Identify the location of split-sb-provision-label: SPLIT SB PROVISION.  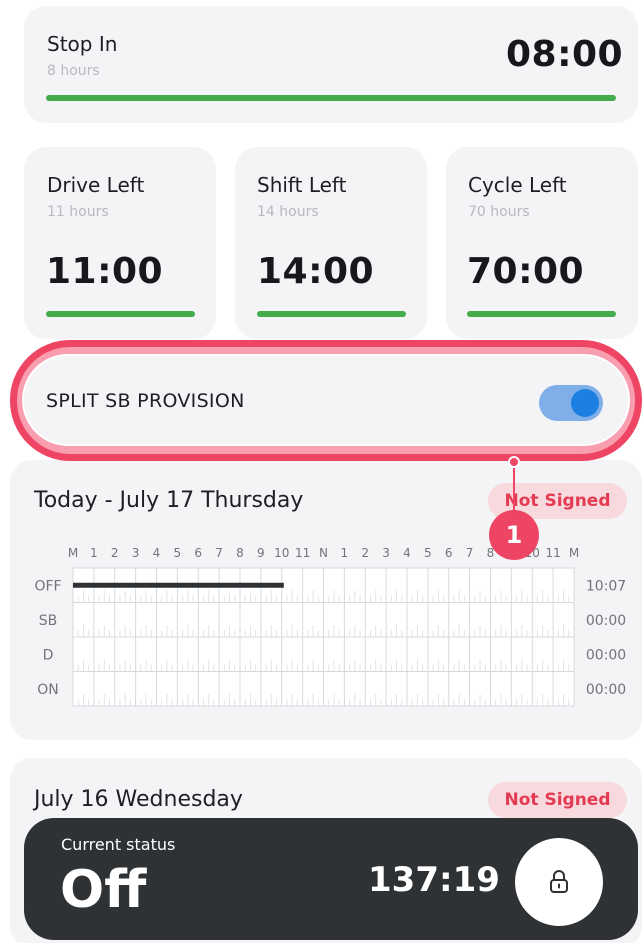
(145, 401).